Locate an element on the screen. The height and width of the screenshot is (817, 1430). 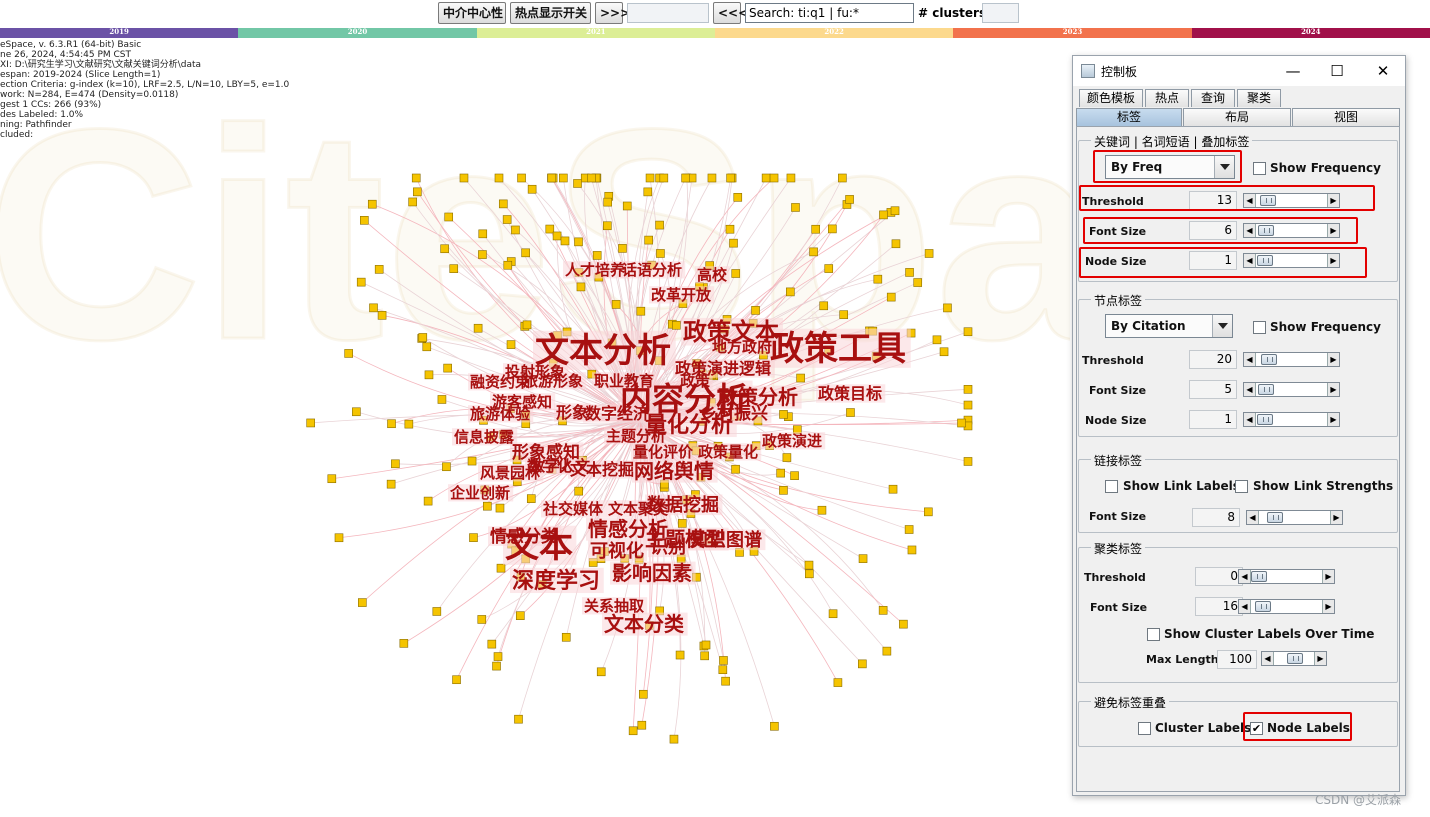
keyword-label: 旅游体验 is located at coordinates (500, 414).